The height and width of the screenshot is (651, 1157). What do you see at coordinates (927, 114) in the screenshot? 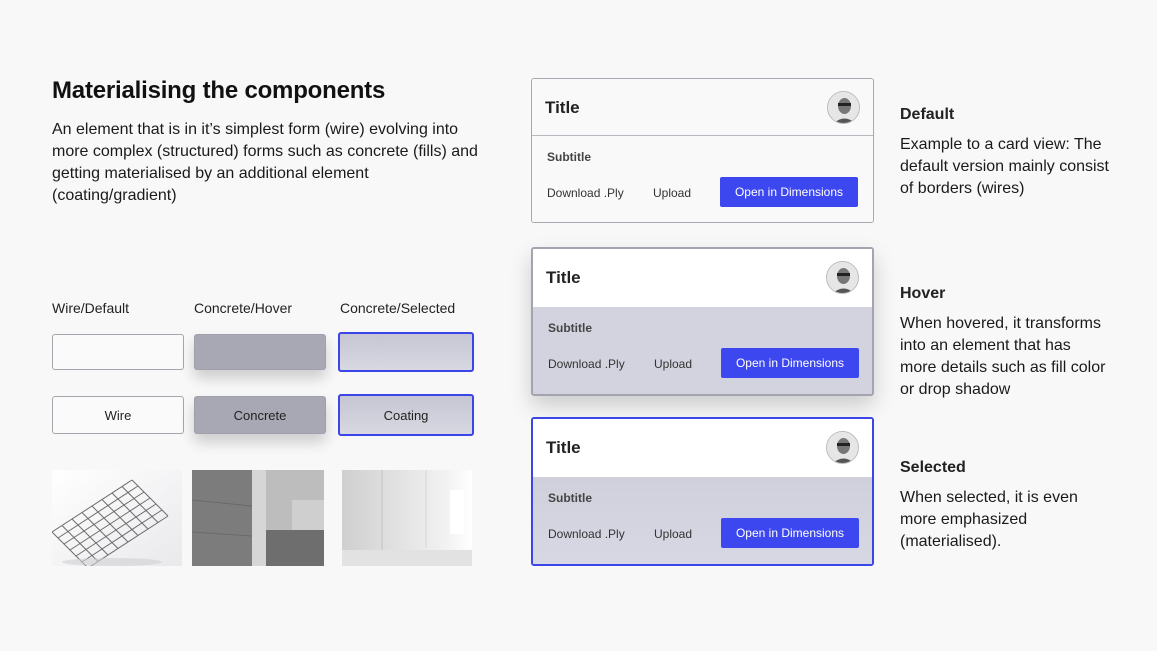
I see `state-title-default: Default` at bounding box center [927, 114].